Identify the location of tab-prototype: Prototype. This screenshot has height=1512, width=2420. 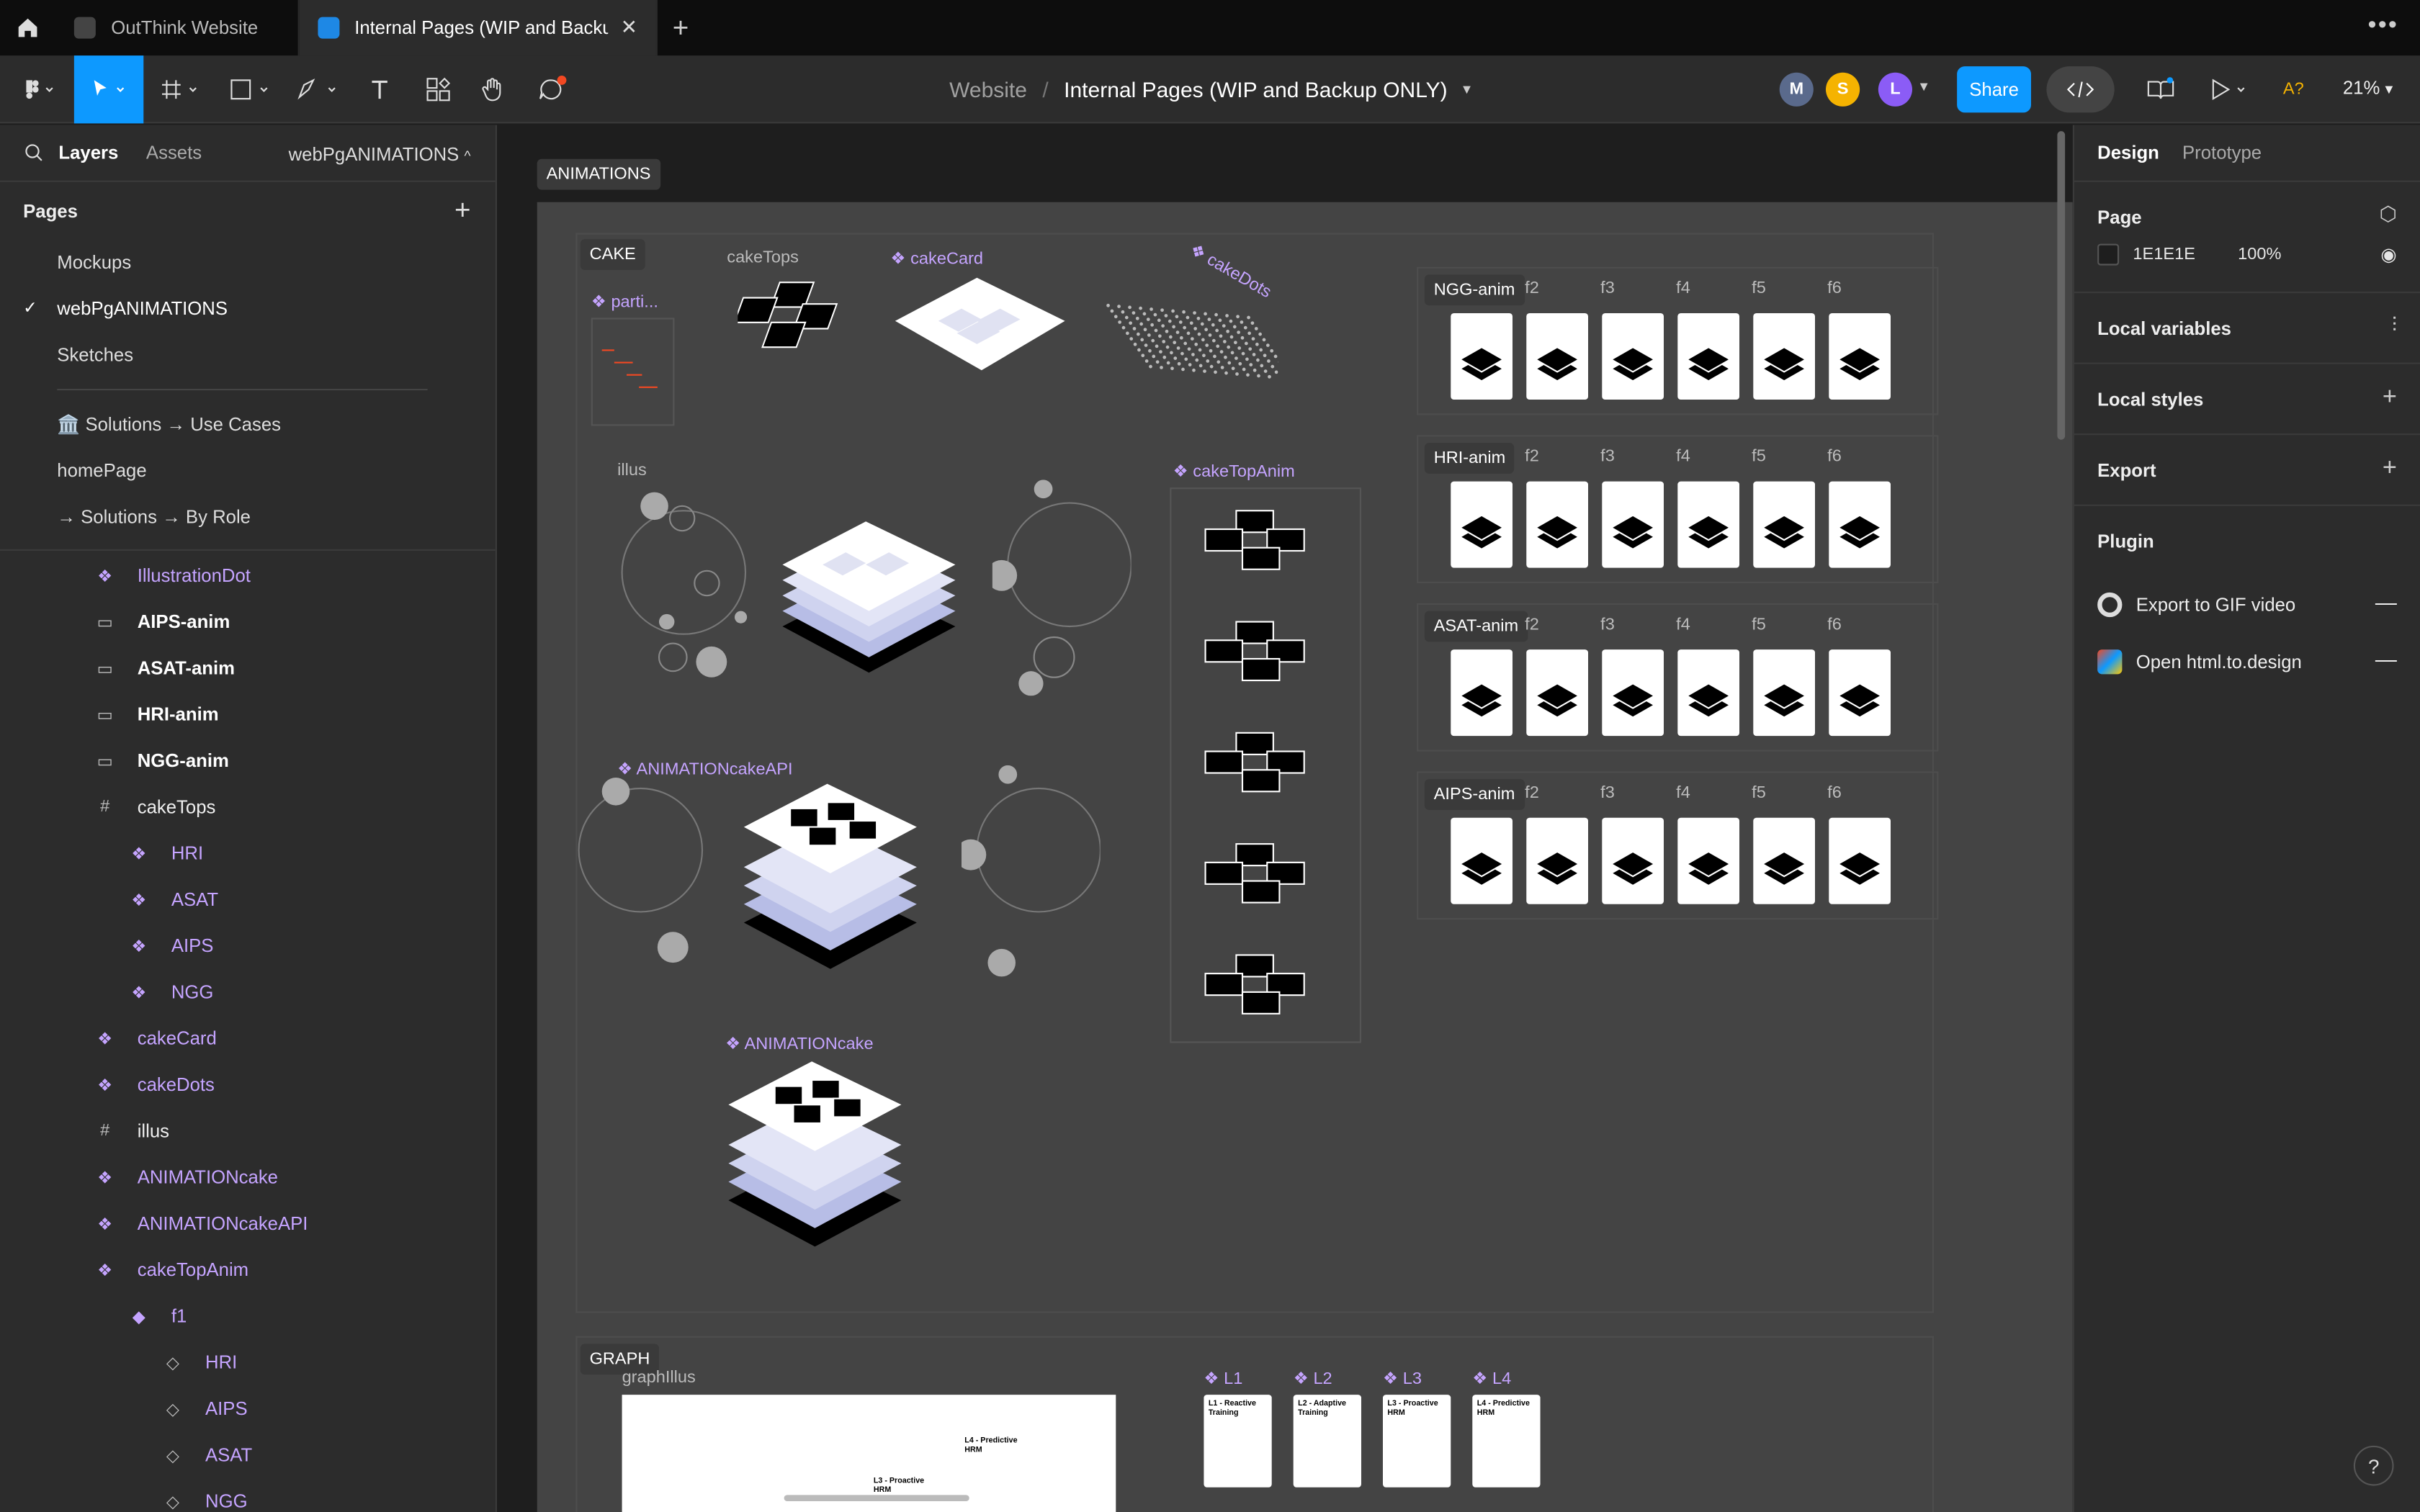
(2222, 152).